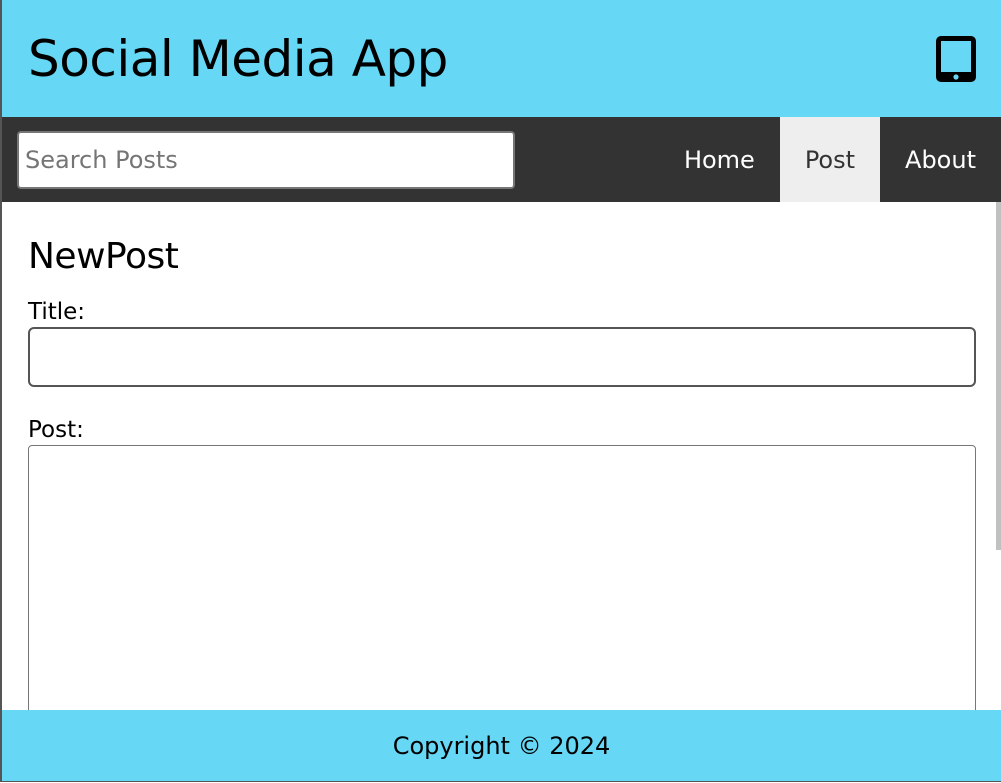  What do you see at coordinates (501, 58) in the screenshot?
I see `app-header: Social Media App` at bounding box center [501, 58].